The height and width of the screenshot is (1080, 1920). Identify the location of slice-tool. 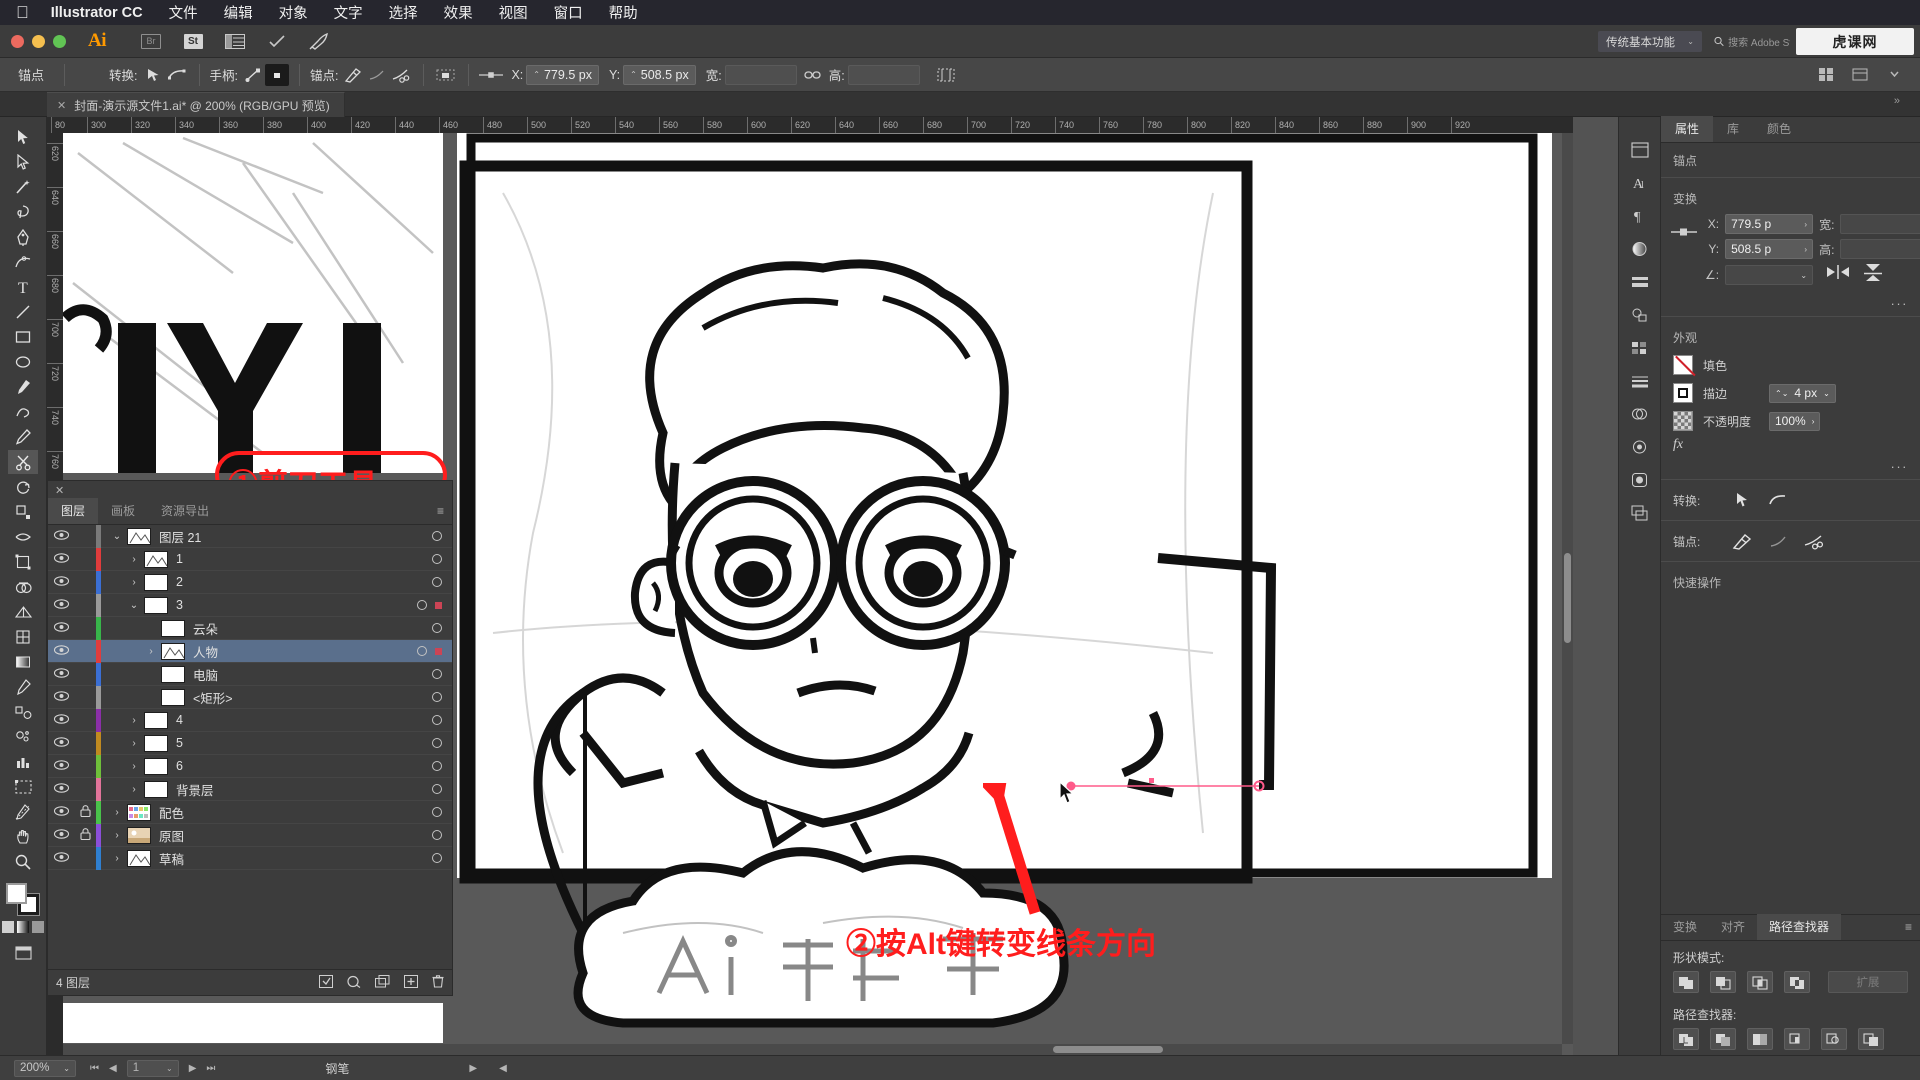
(23, 812).